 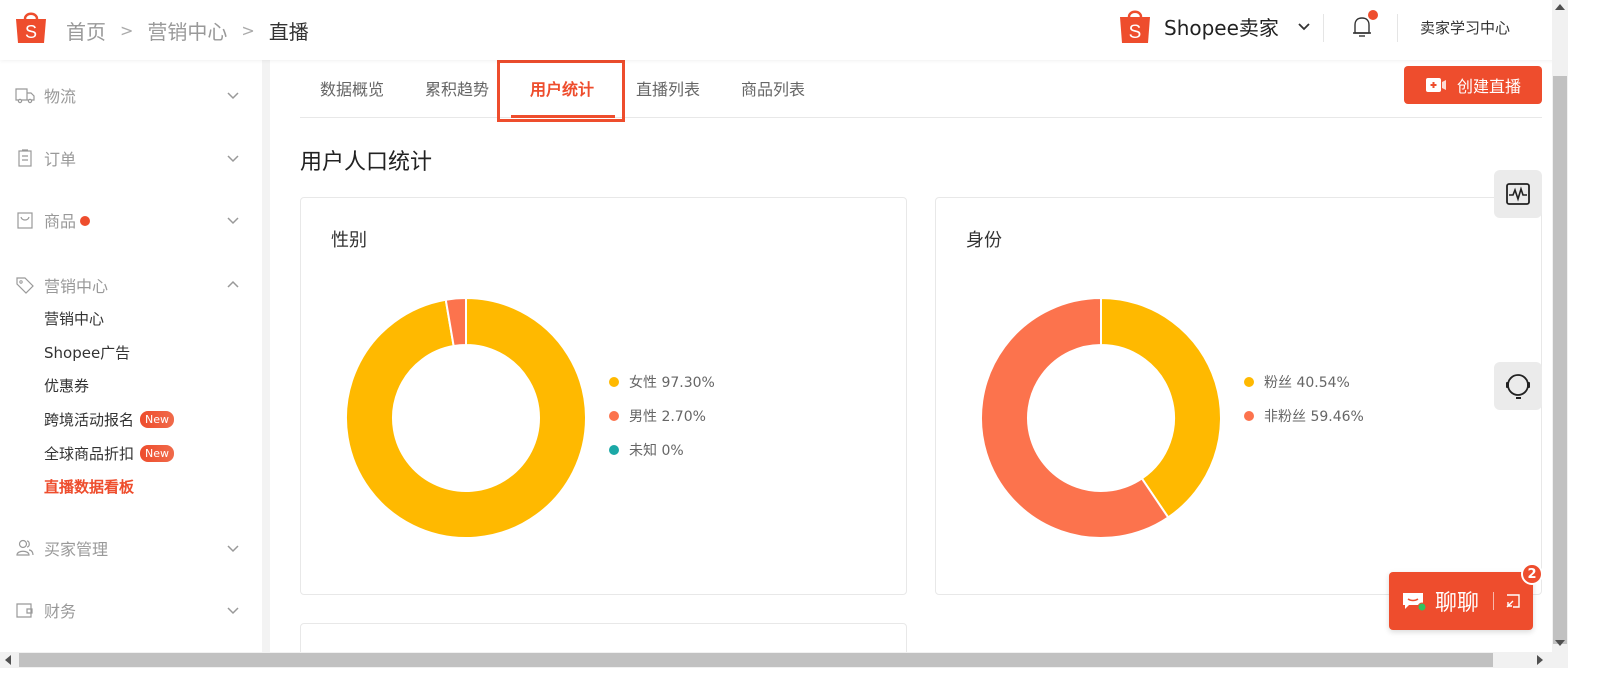 I want to click on legend-item: 女性 97.30%, so click(x=662, y=382).